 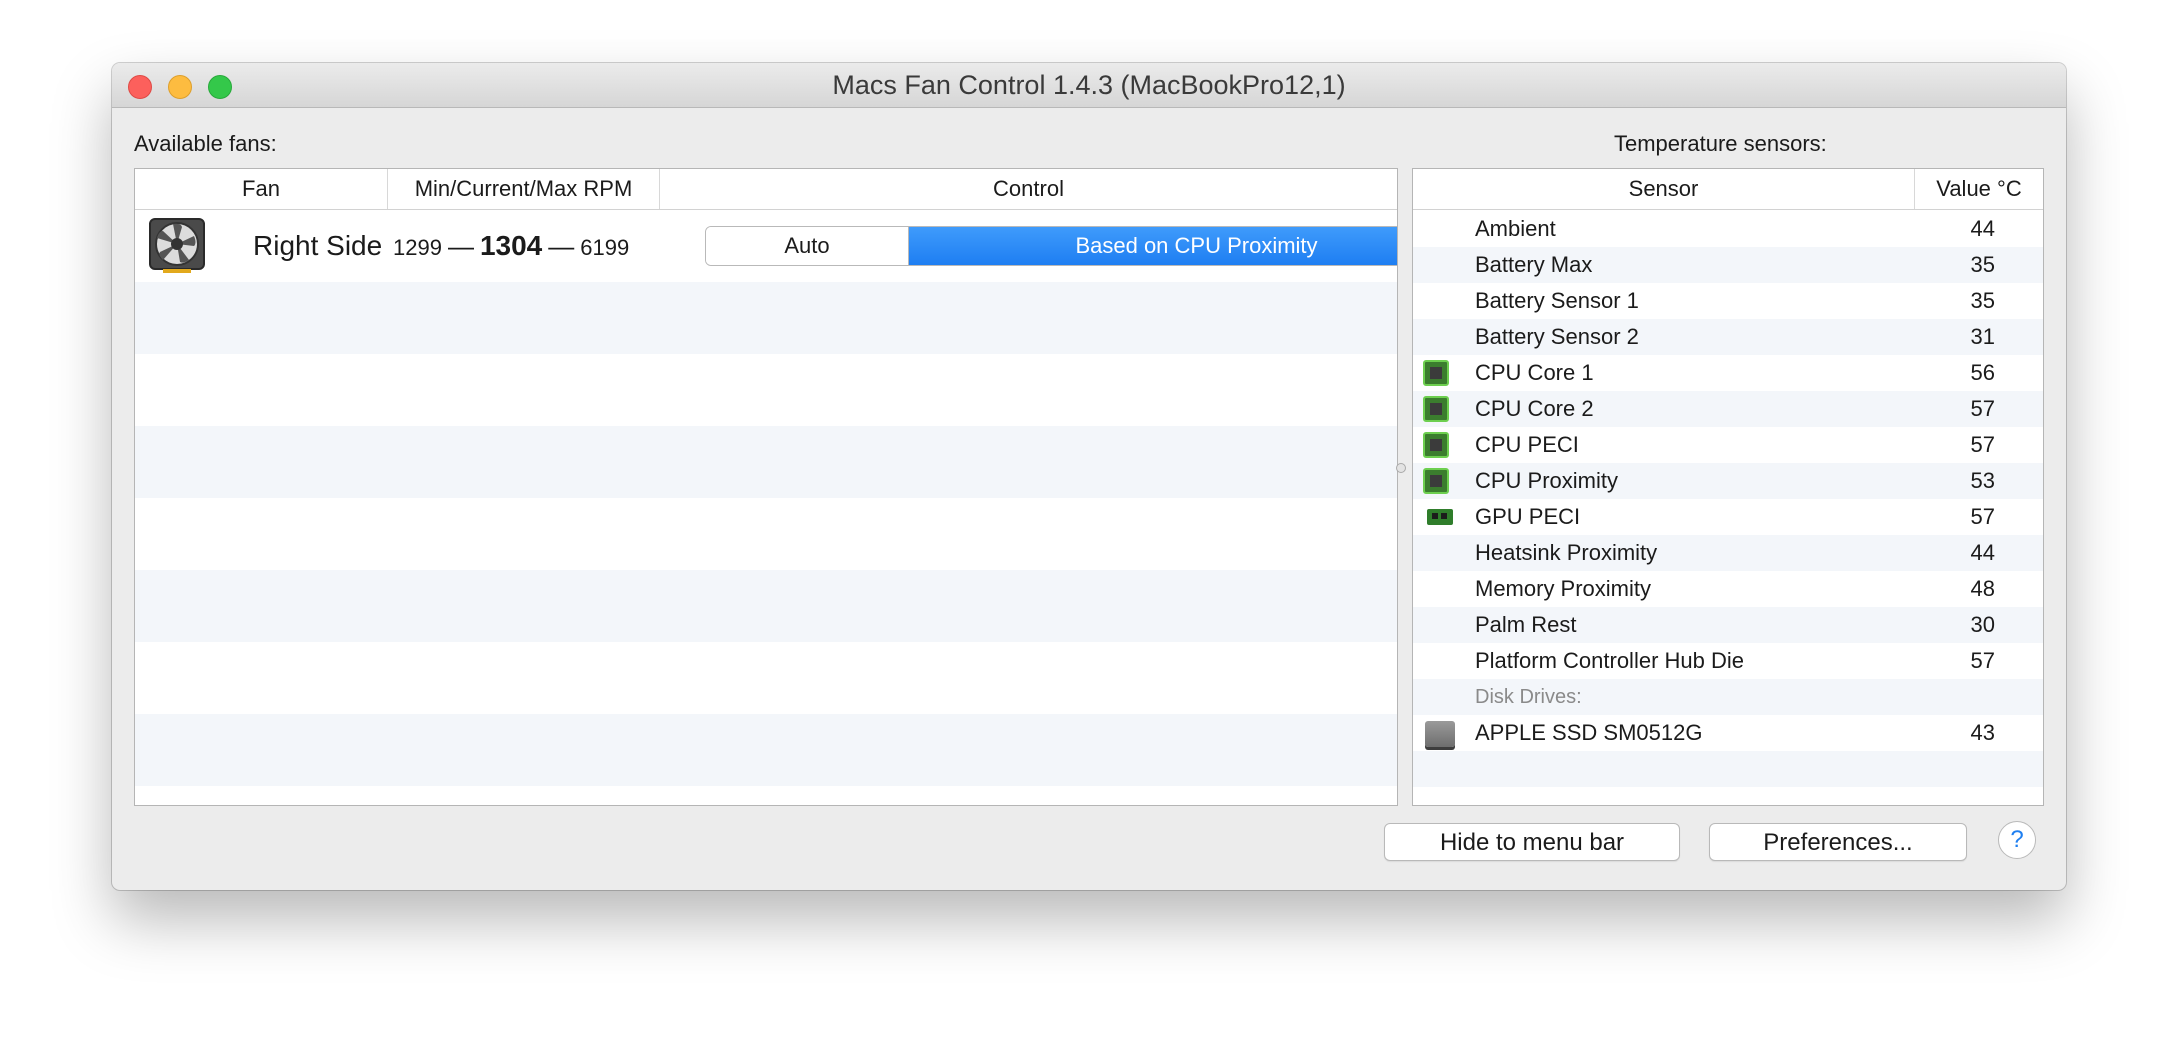 What do you see at coordinates (1566, 552) in the screenshot?
I see `sensor-name: Heatsink Proximity` at bounding box center [1566, 552].